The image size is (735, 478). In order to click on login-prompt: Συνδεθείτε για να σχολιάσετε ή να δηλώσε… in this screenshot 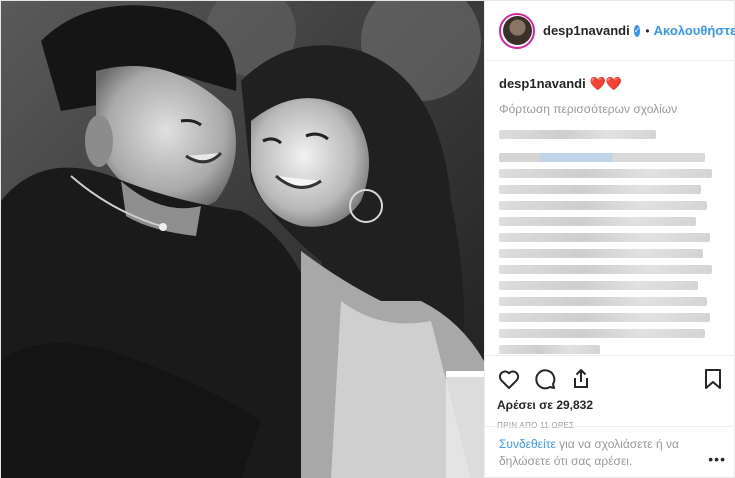, I will do `click(610, 448)`.